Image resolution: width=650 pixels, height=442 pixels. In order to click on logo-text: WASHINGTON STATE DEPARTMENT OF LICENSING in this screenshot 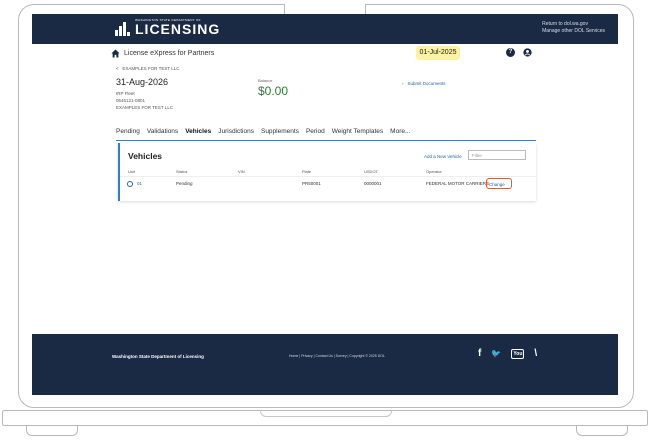, I will do `click(178, 28)`.